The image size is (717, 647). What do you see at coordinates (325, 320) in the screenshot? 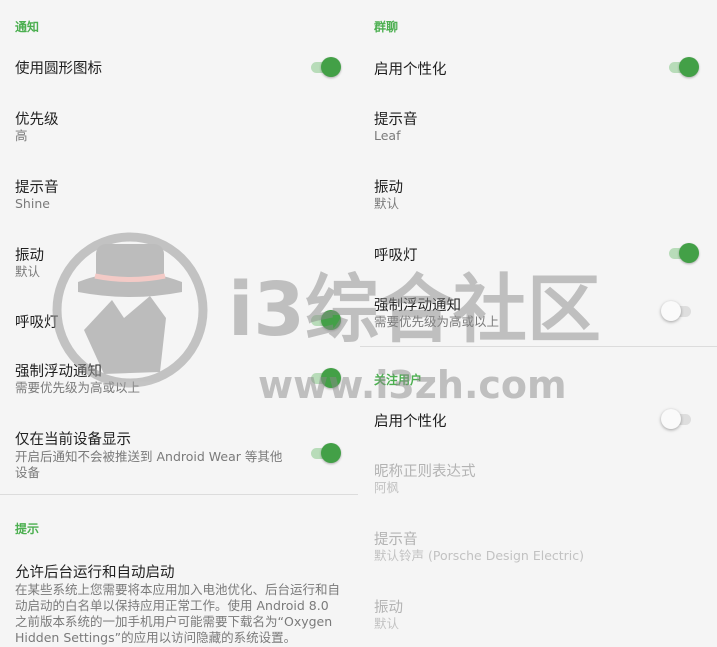
I see `breathing-light-toggle` at bounding box center [325, 320].